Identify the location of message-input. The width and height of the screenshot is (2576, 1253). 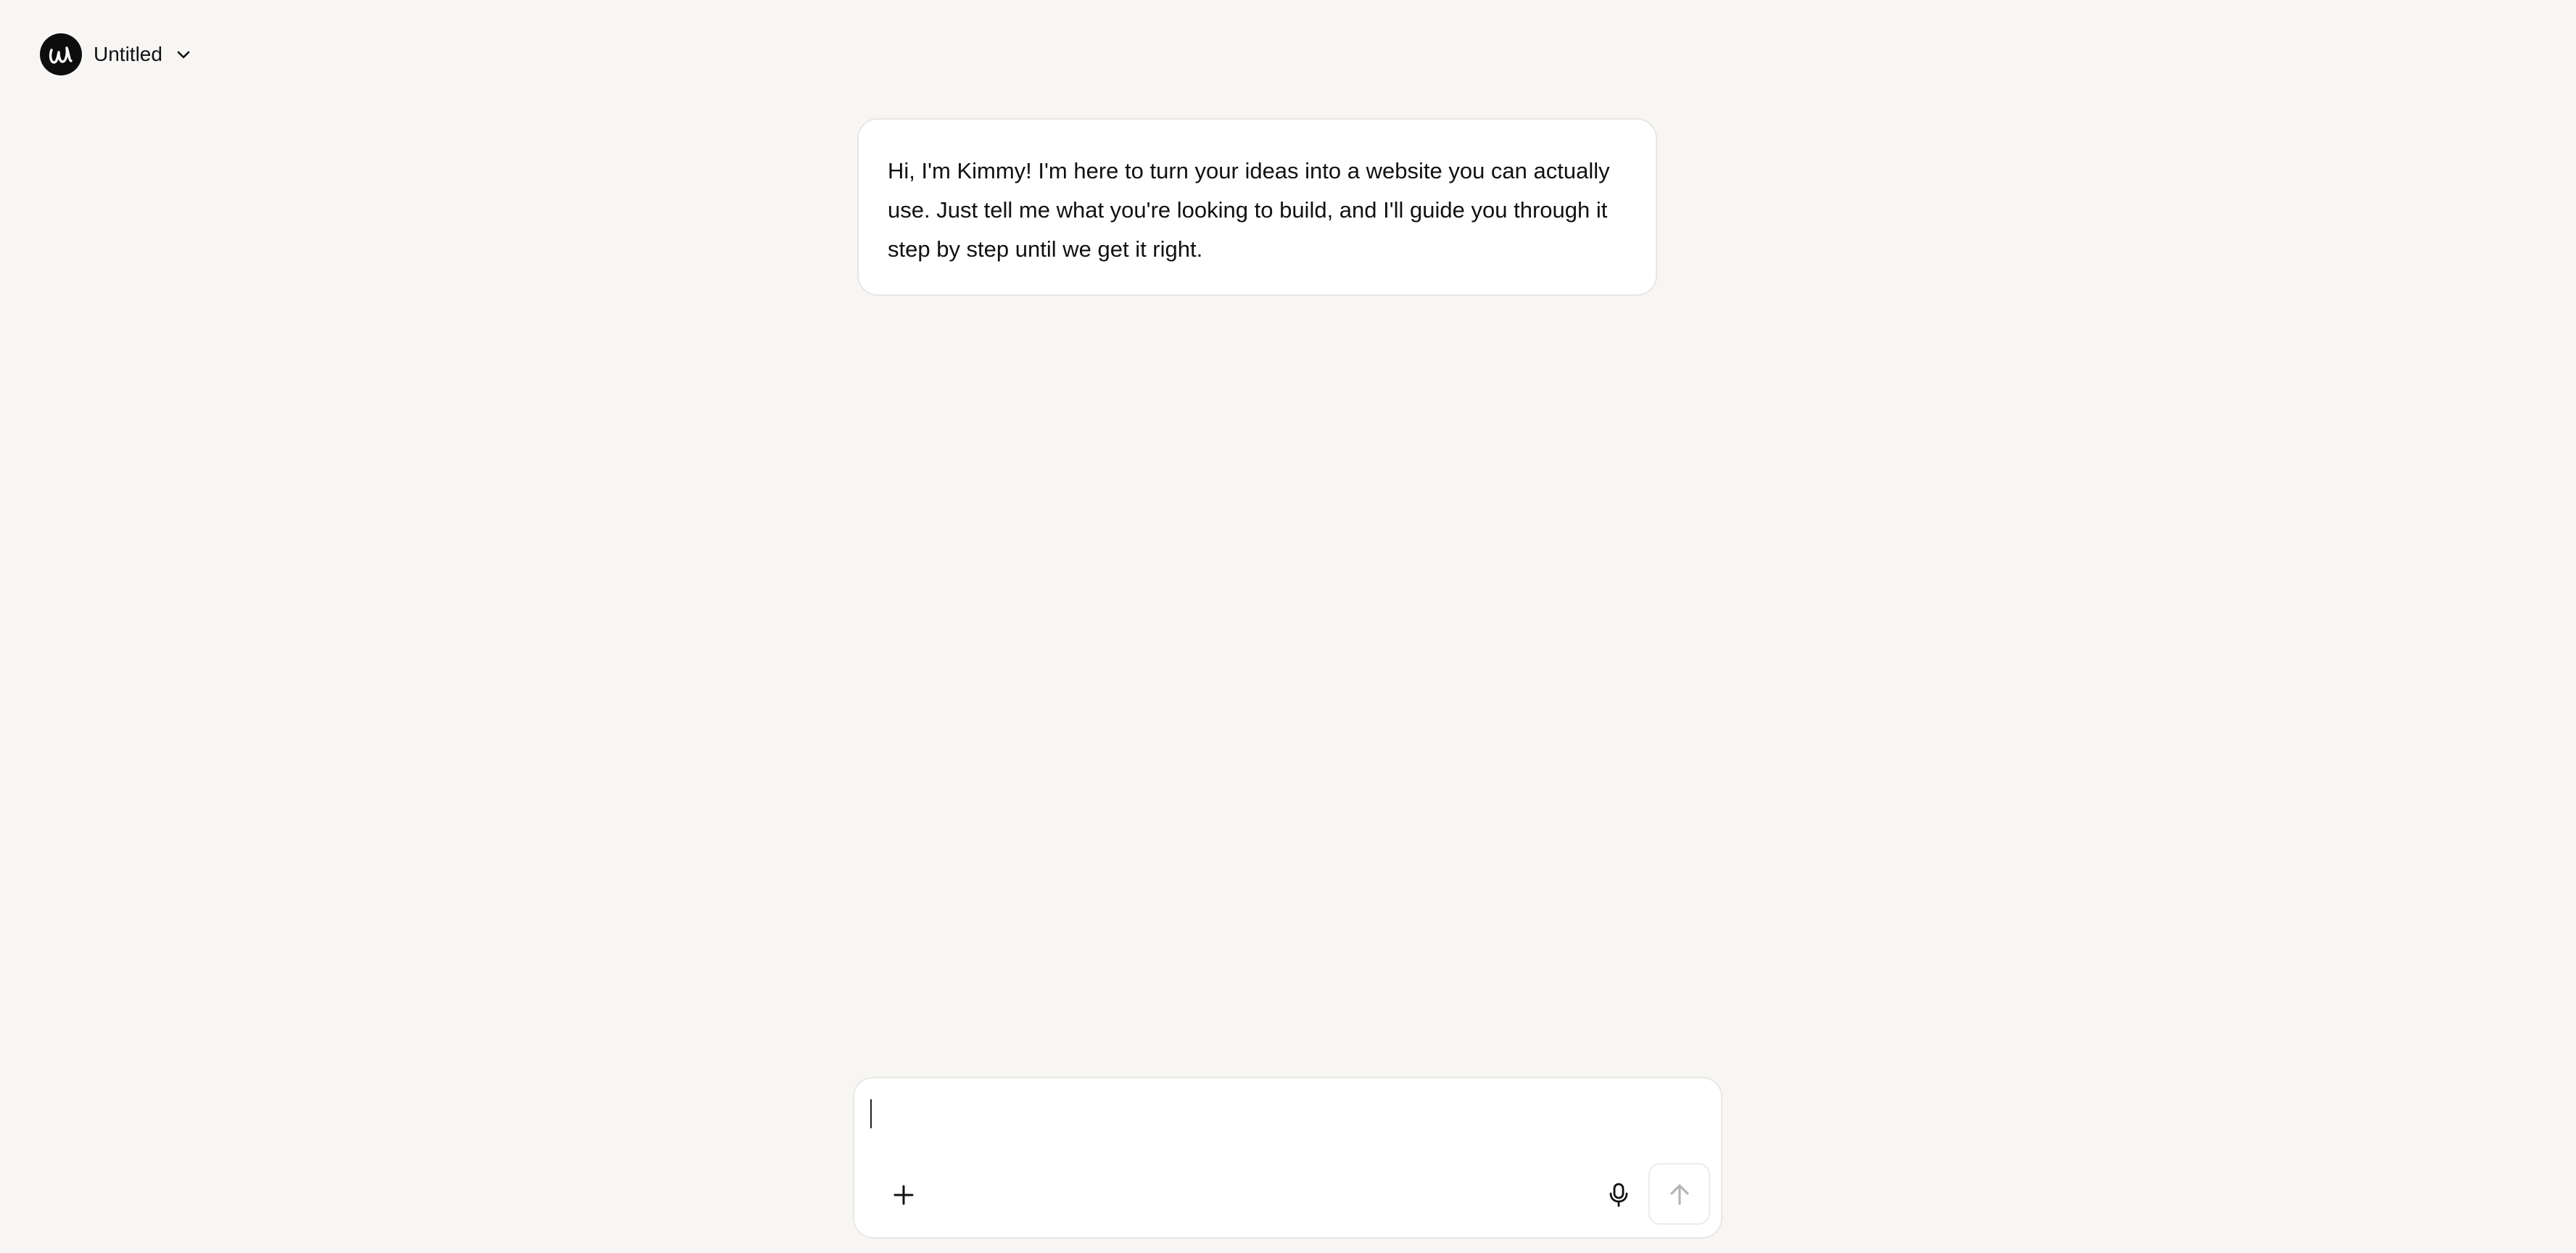
(1286, 1113).